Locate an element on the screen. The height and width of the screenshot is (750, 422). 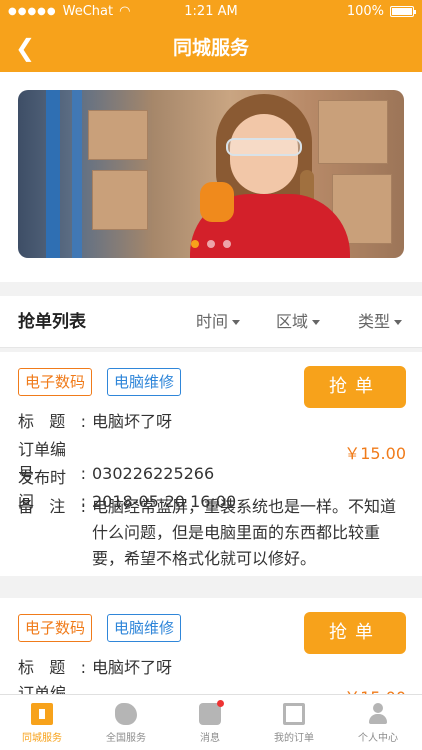
filter-time: 时间 is located at coordinates (218, 322).